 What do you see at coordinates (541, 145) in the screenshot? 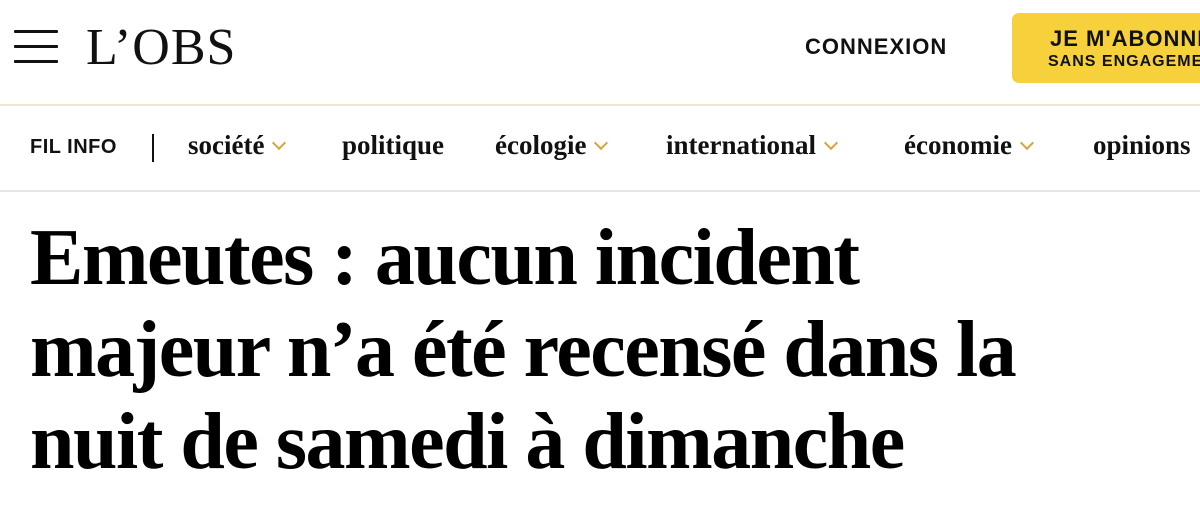
I see `nav-item-label: écologie` at bounding box center [541, 145].